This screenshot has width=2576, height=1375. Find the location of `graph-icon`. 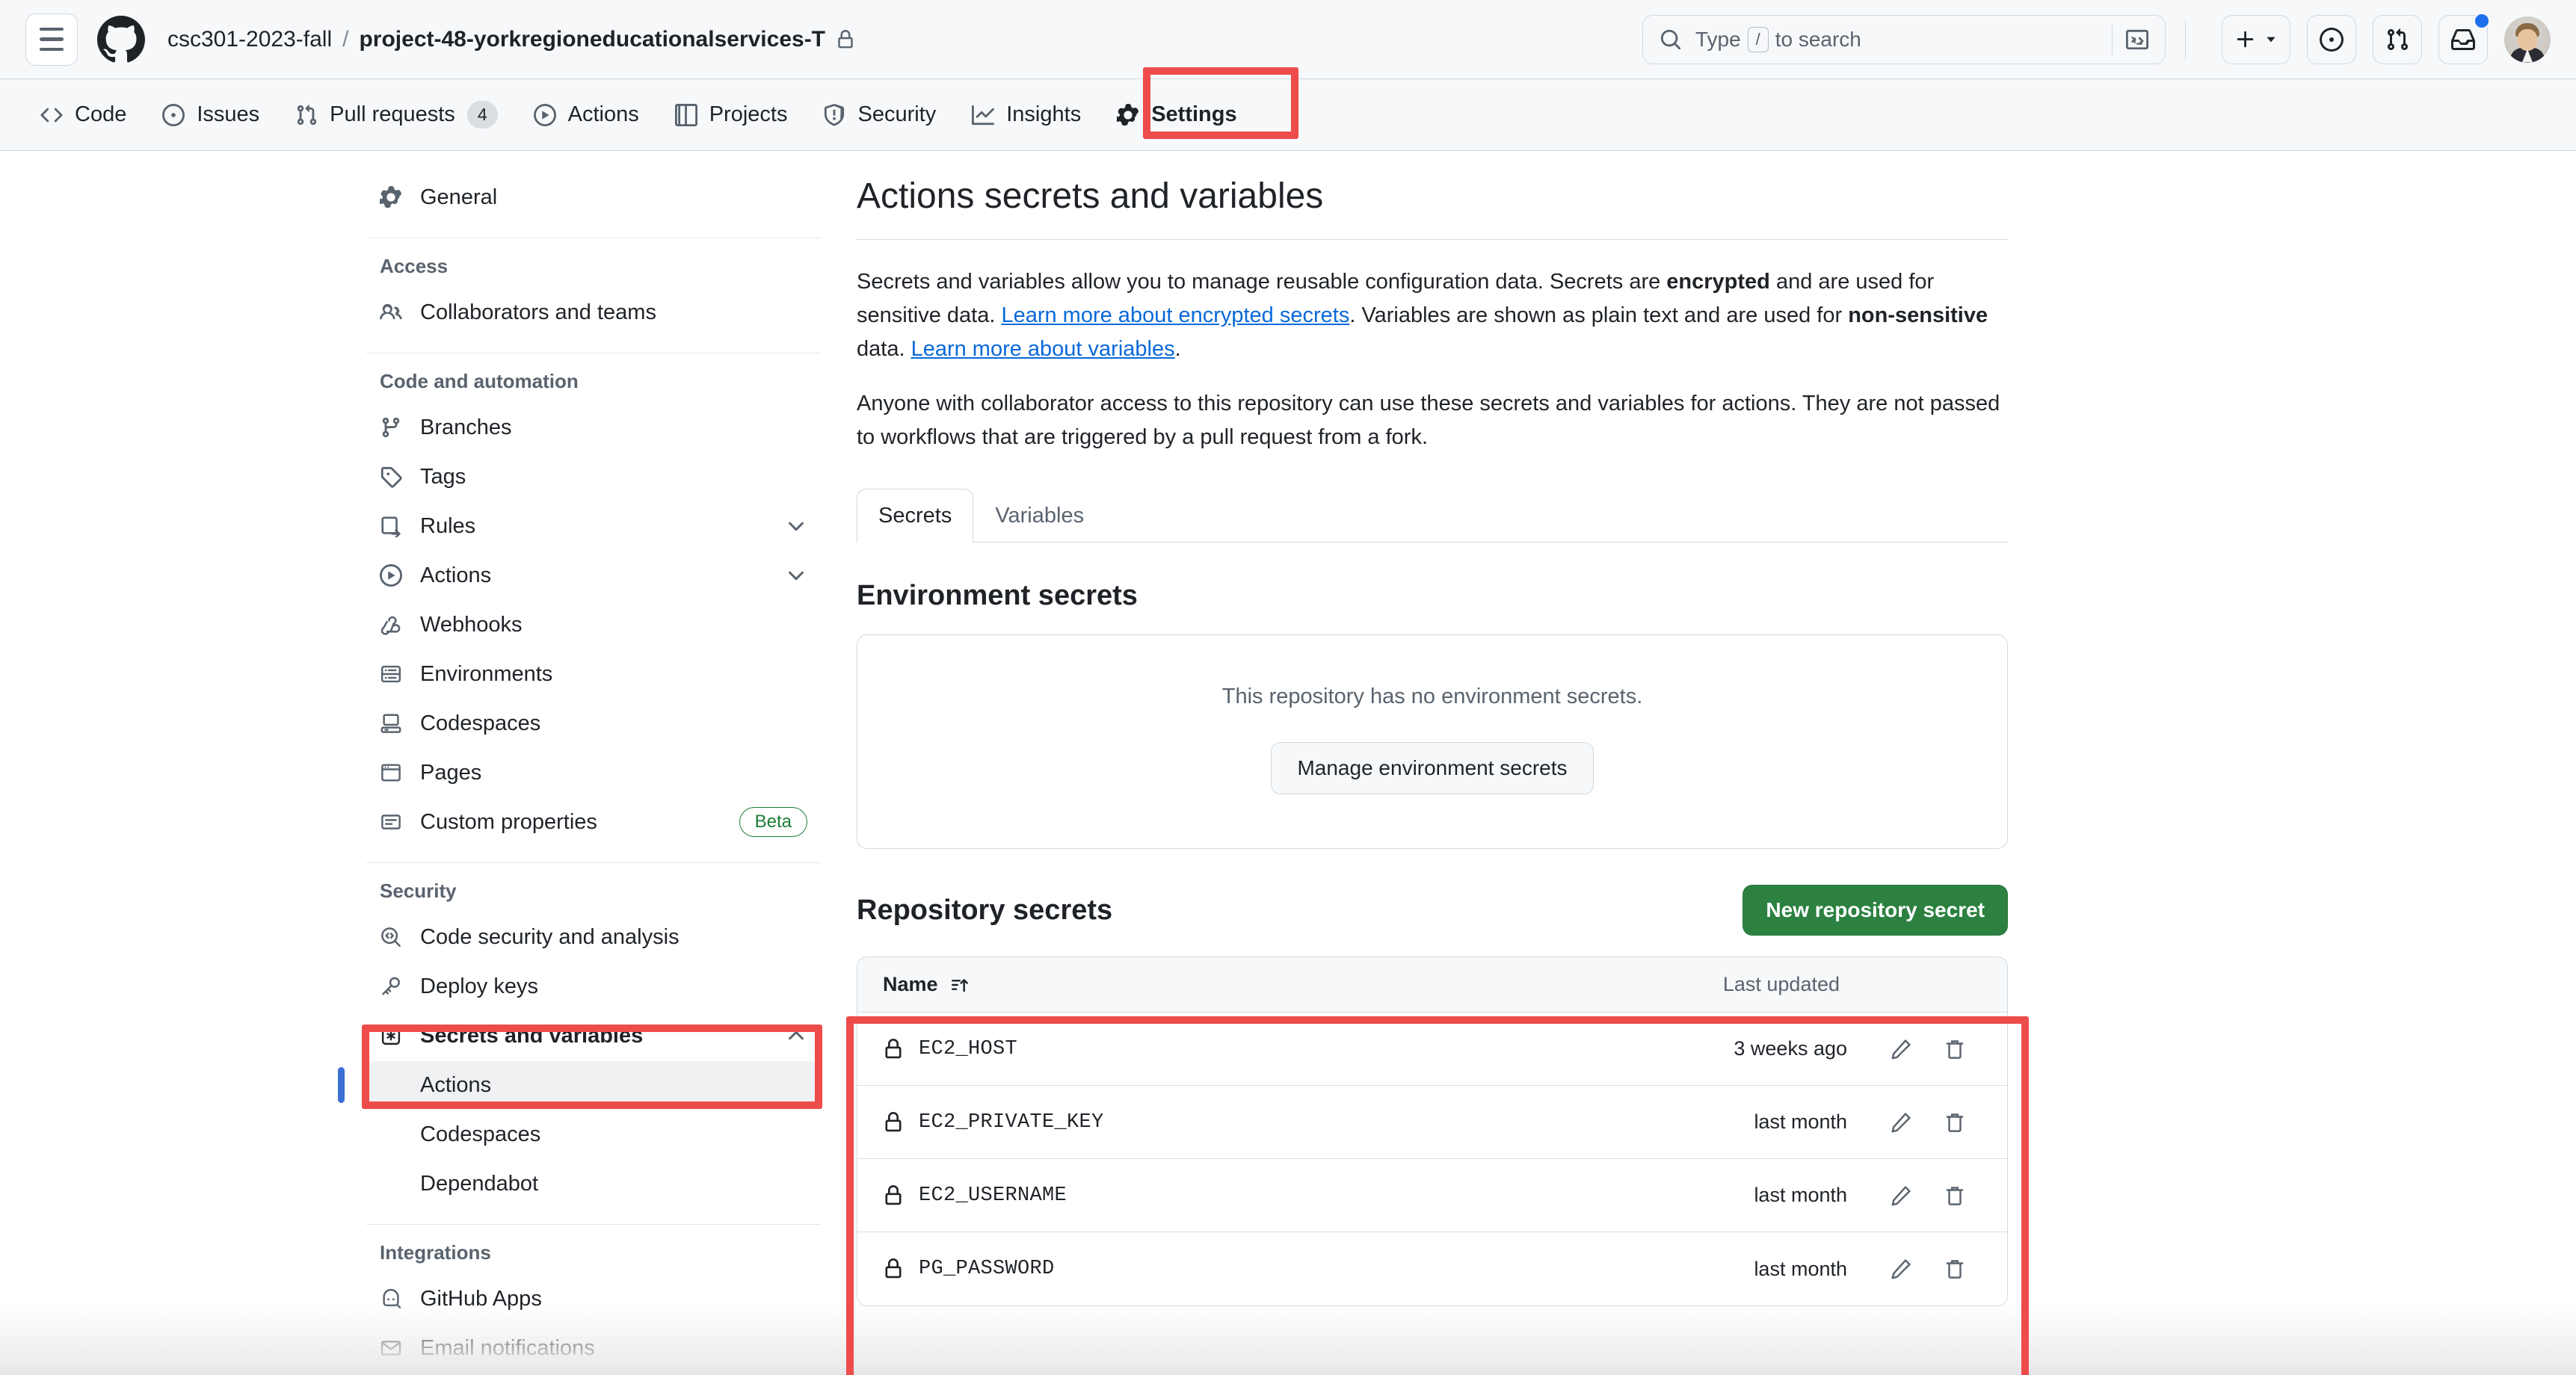

graph-icon is located at coordinates (983, 115).